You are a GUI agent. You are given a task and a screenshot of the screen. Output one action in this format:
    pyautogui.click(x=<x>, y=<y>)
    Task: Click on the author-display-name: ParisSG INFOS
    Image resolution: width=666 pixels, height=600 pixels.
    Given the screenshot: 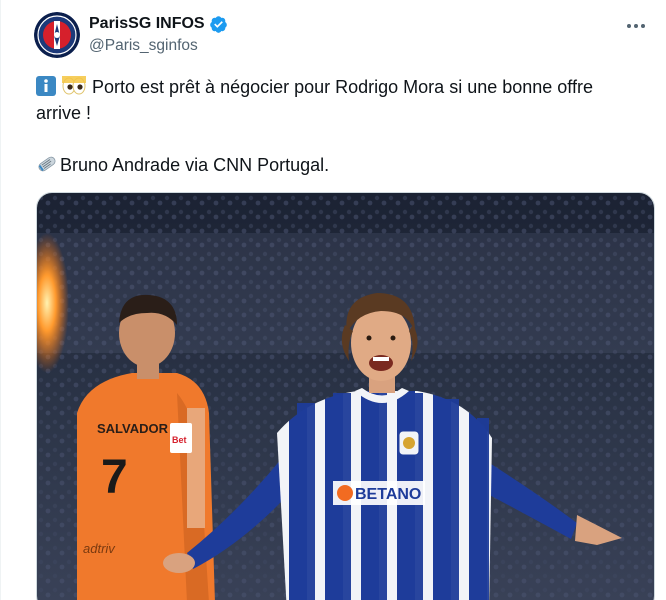 What is the action you would take?
    pyautogui.click(x=147, y=24)
    